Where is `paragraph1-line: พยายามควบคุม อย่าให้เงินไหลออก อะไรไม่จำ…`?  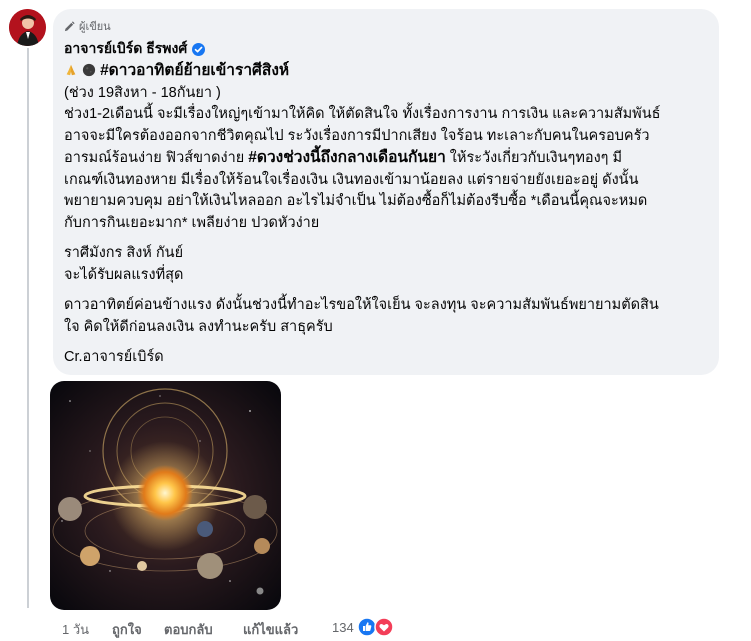
paragraph1-line: พยายามควบคุม อย่าให้เงินไหลออก อะไรไม่จำ… is located at coordinates (356, 201).